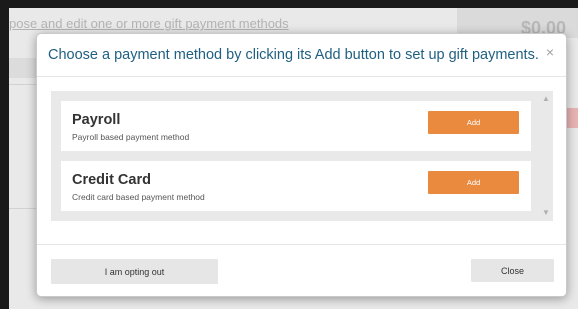 The height and width of the screenshot is (309, 578). I want to click on method-description: Credit card based payment method, so click(138, 197).